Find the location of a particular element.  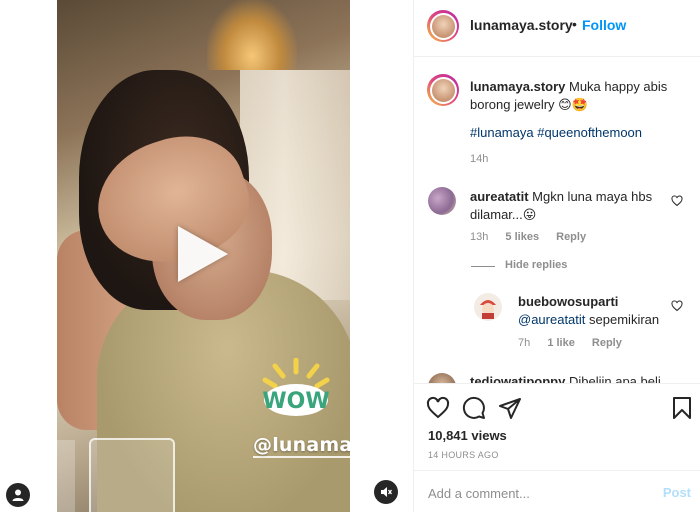

comment-emoji: 😛 is located at coordinates (529, 214).